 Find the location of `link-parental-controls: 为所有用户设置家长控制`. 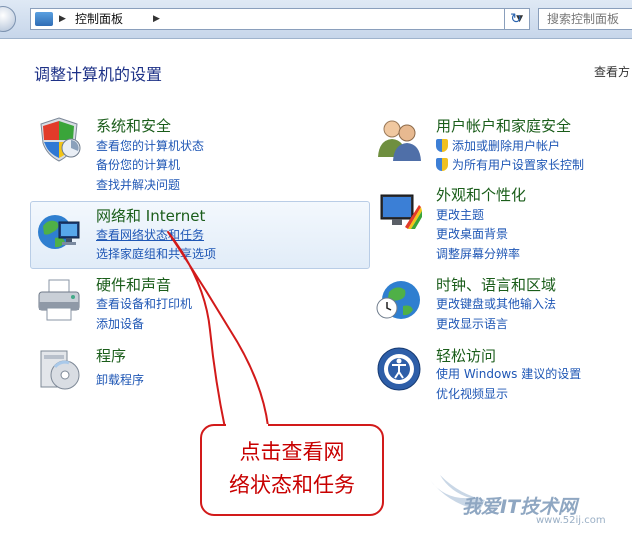

link-parental-controls: 为所有用户设置家长控制 is located at coordinates (510, 164).